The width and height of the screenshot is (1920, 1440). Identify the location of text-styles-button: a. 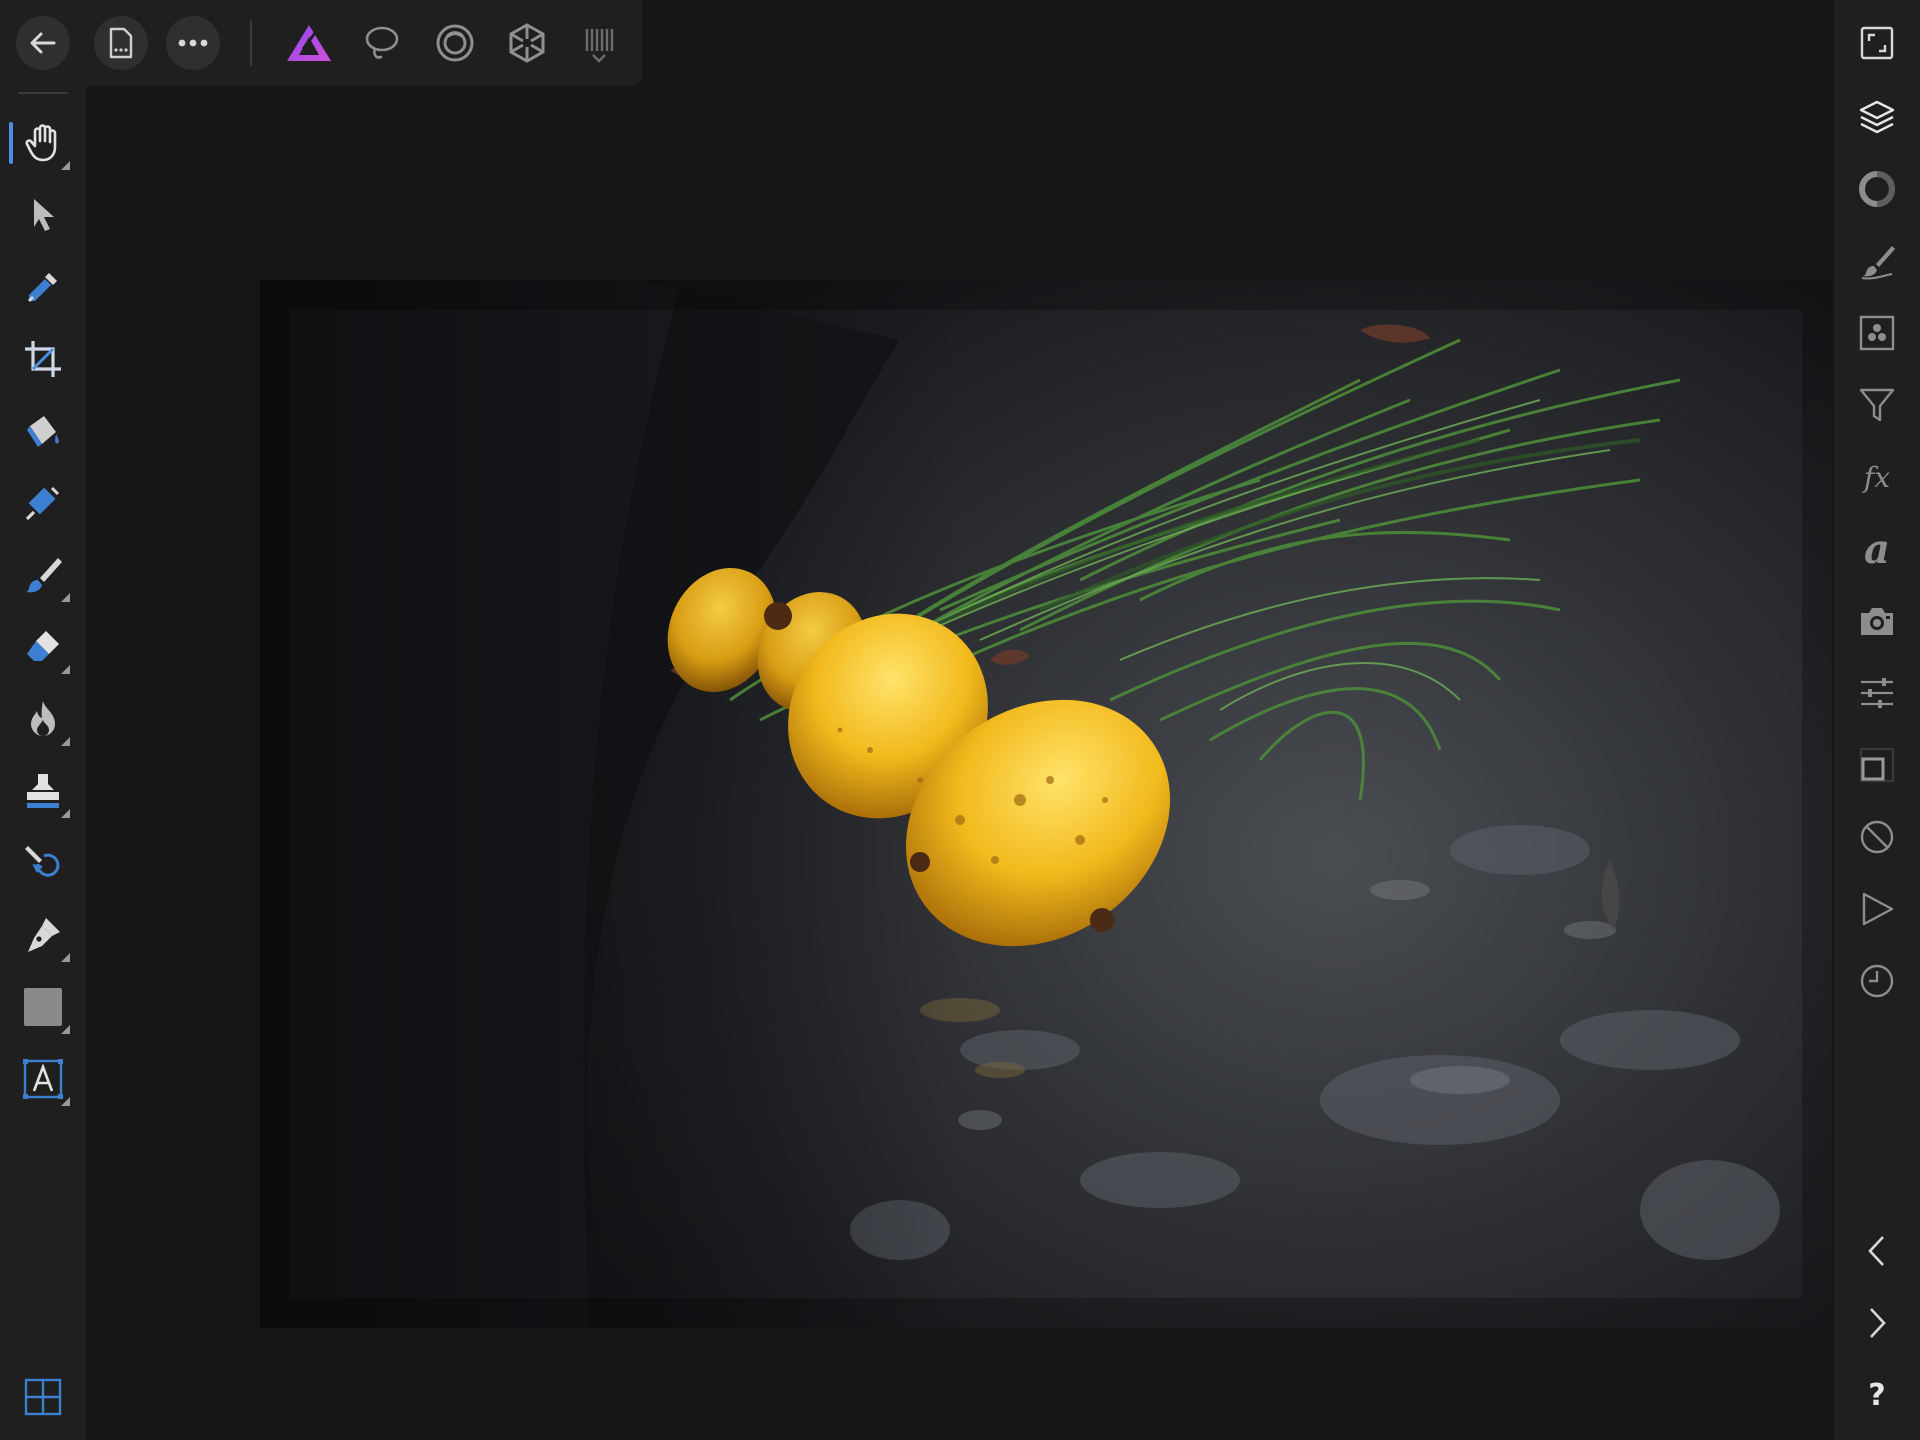
(1877, 549).